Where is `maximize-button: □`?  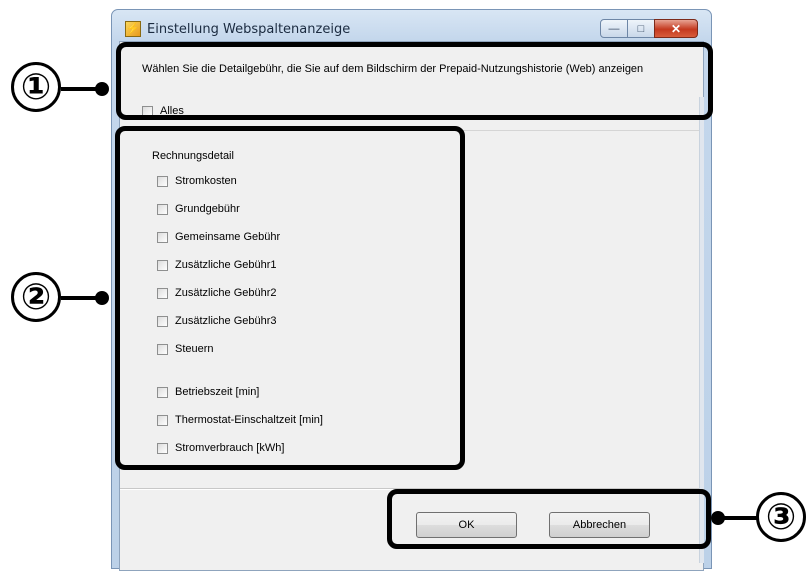
maximize-button: □ is located at coordinates (641, 28).